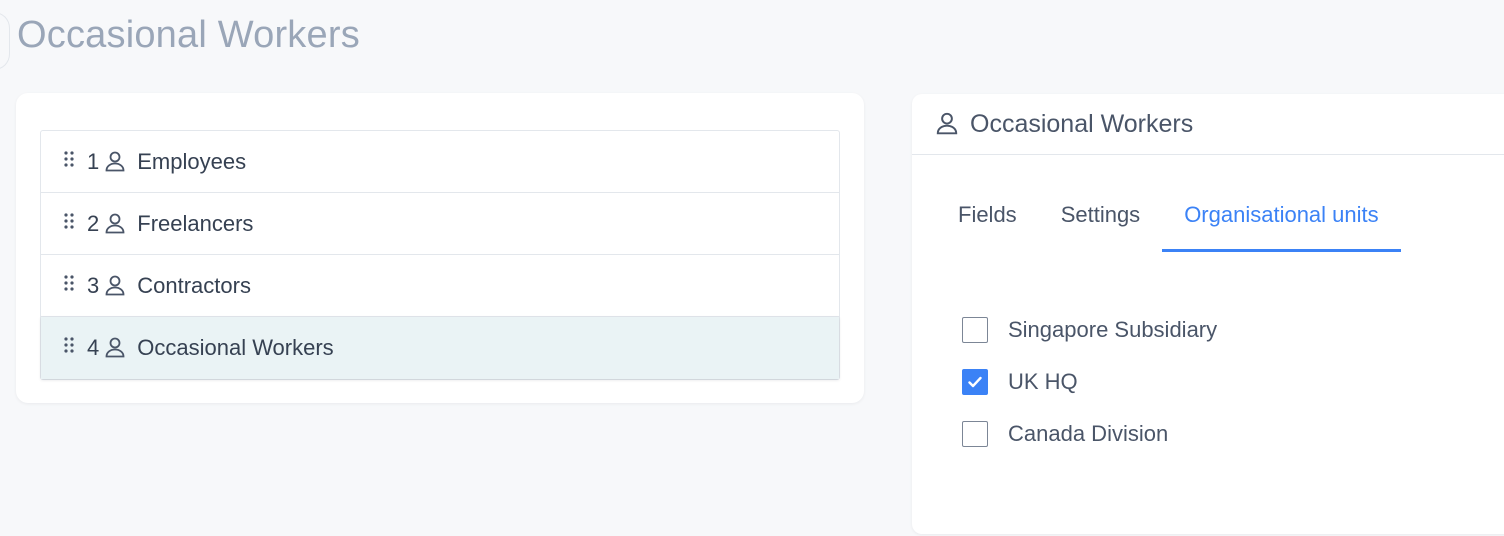 This screenshot has height=536, width=1504. I want to click on item-number: 1, so click(93, 161).